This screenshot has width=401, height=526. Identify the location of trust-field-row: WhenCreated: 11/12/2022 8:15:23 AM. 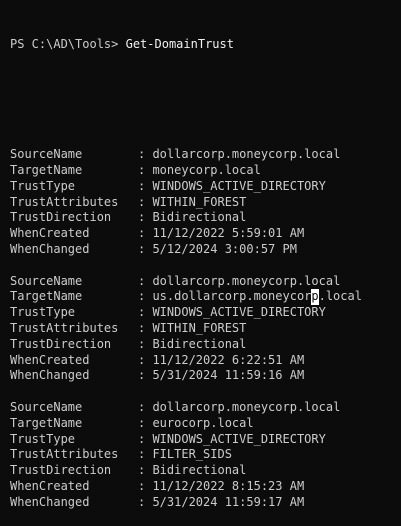
(205, 487).